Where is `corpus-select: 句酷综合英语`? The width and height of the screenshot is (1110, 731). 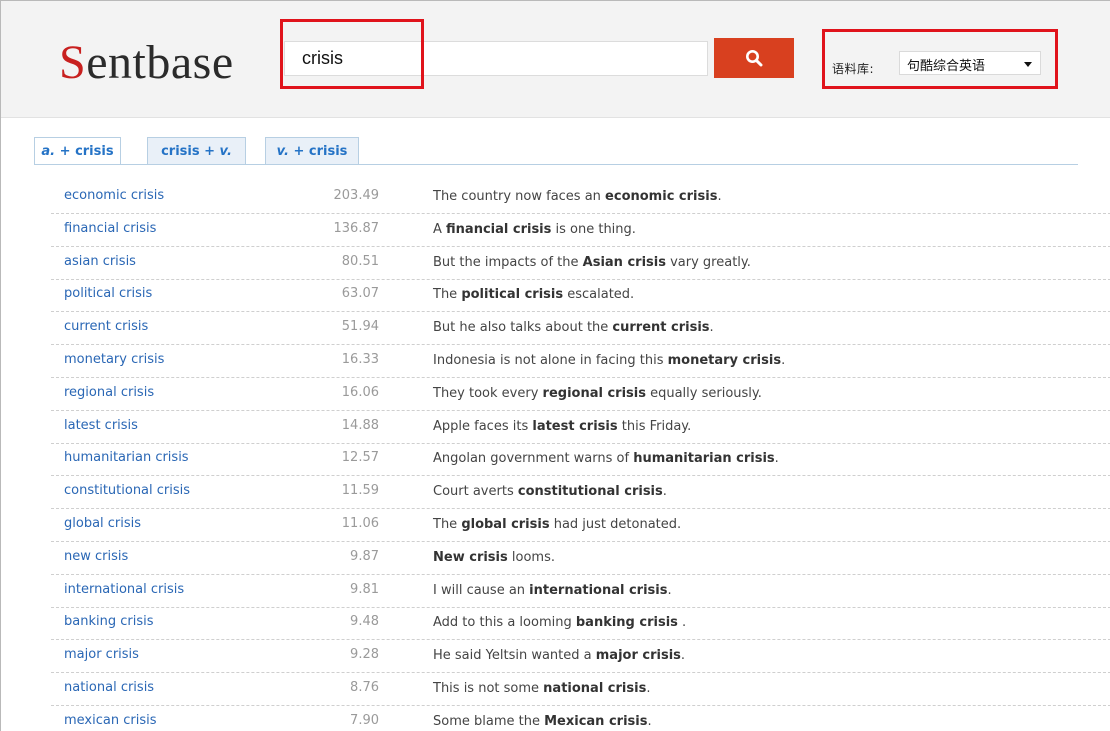 corpus-select: 句酷综合英语 is located at coordinates (970, 63).